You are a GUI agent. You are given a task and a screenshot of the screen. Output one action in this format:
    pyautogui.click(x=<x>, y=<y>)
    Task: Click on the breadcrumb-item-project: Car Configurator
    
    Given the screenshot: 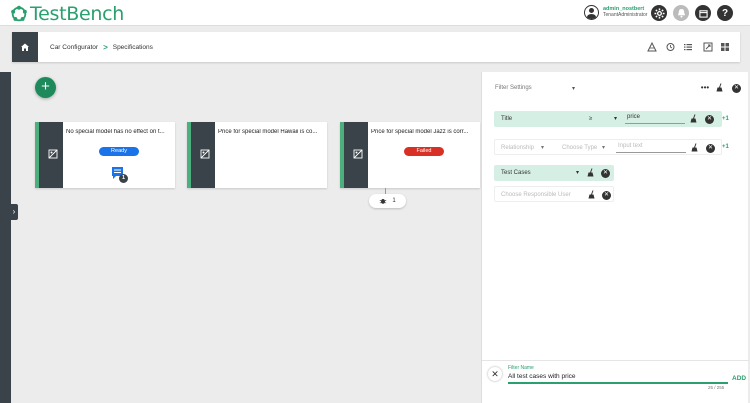 What is the action you would take?
    pyautogui.click(x=74, y=47)
    